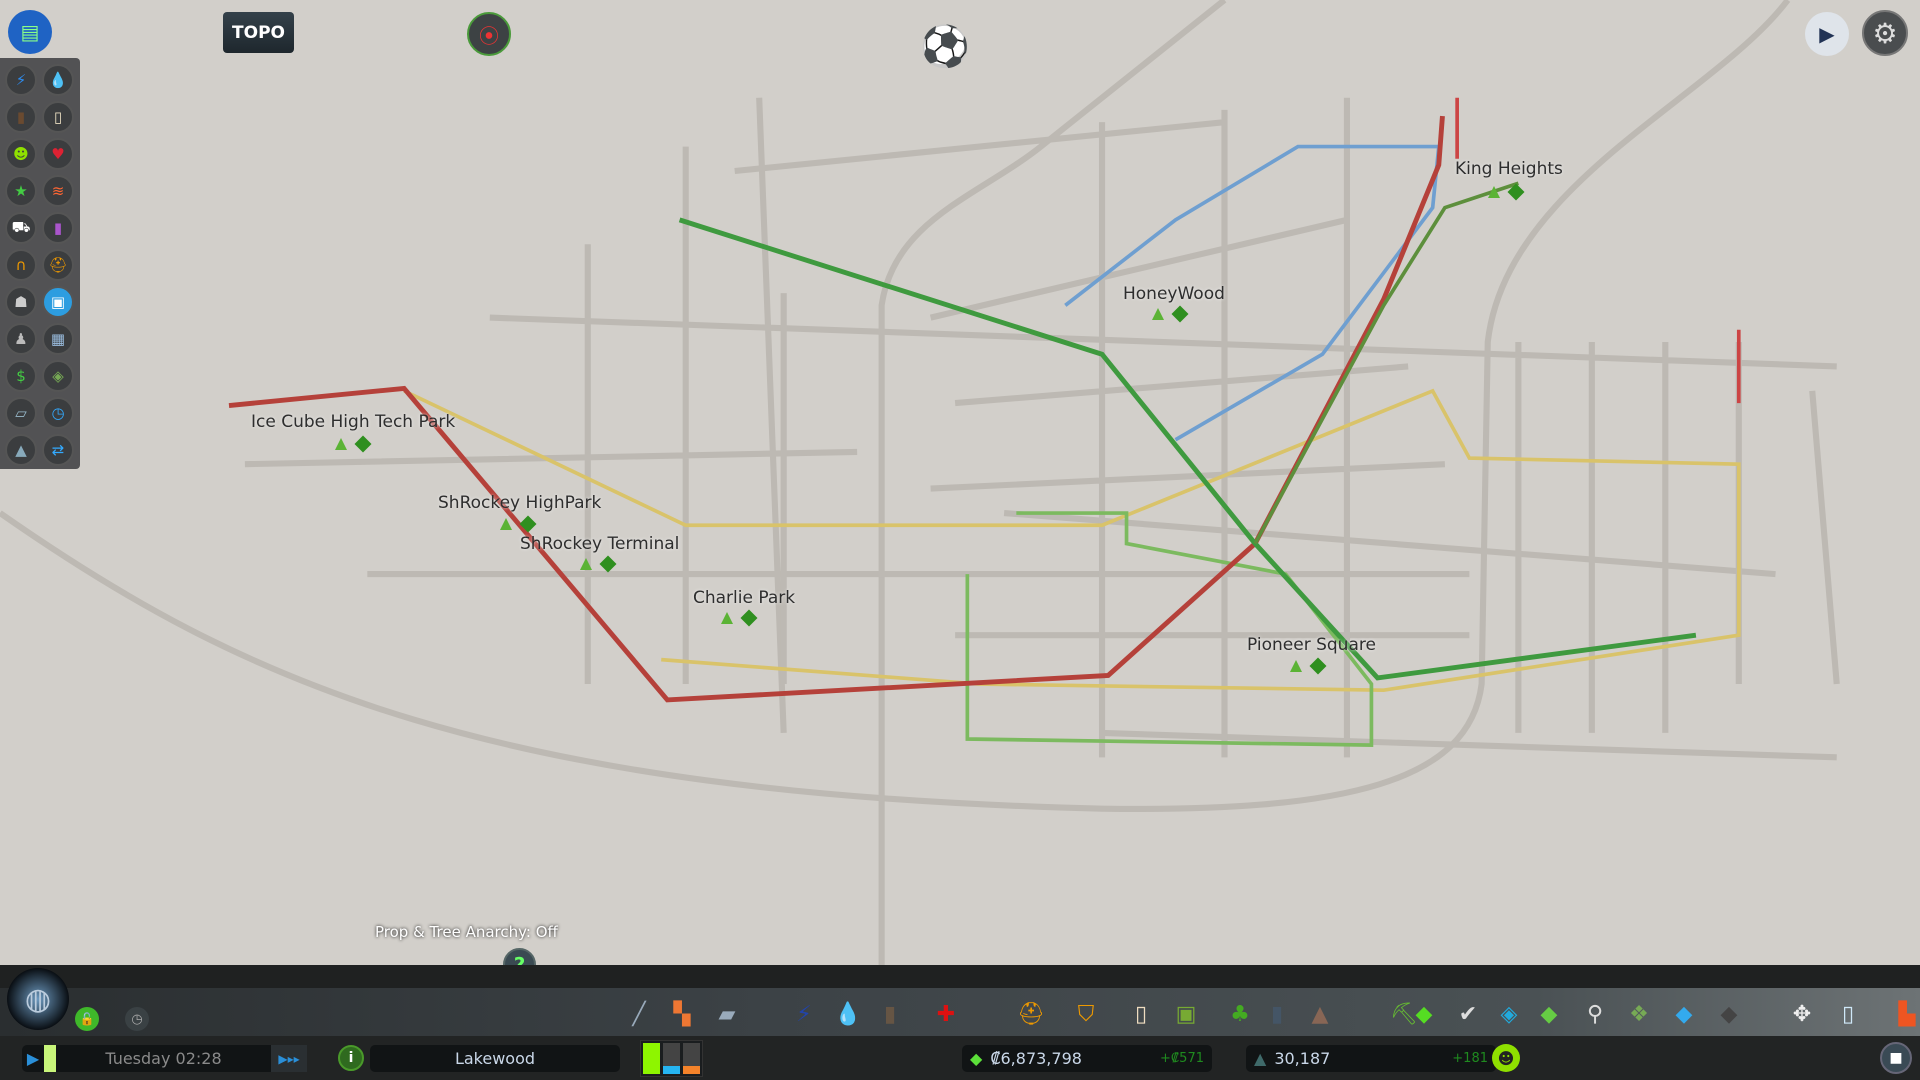  Describe the element at coordinates (1802, 1014) in the screenshot. I see `toolbar-move-it-button: ✥` at that location.